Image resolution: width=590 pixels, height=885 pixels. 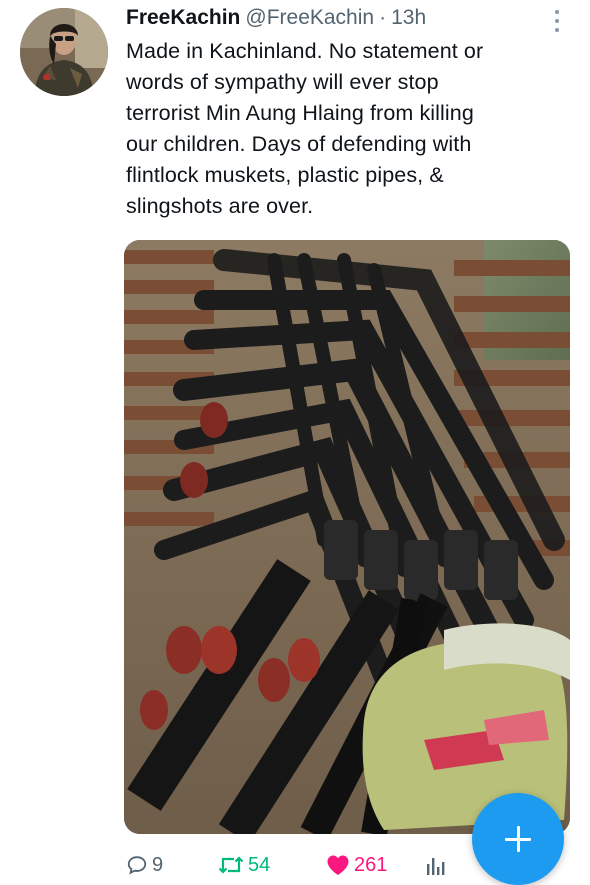 I want to click on tweet-text-line: flintlock muskets, plastic pipes, &, so click(x=285, y=175).